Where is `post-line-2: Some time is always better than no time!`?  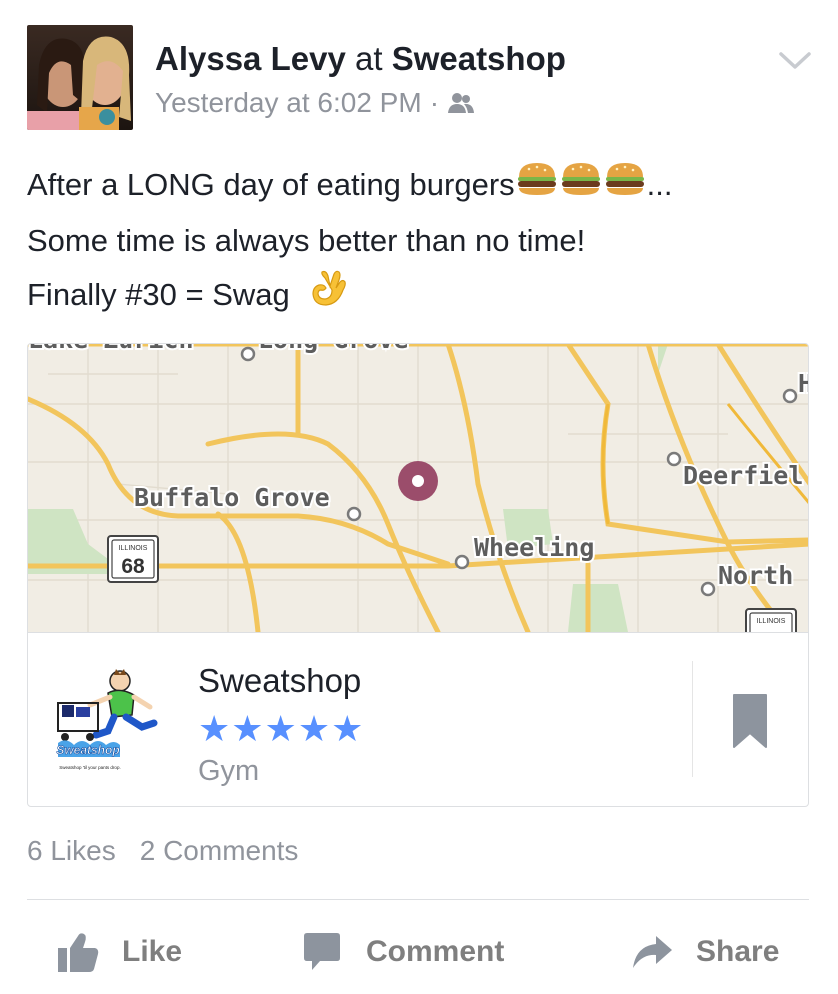 post-line-2: Some time is always better than no time! is located at coordinates (306, 240).